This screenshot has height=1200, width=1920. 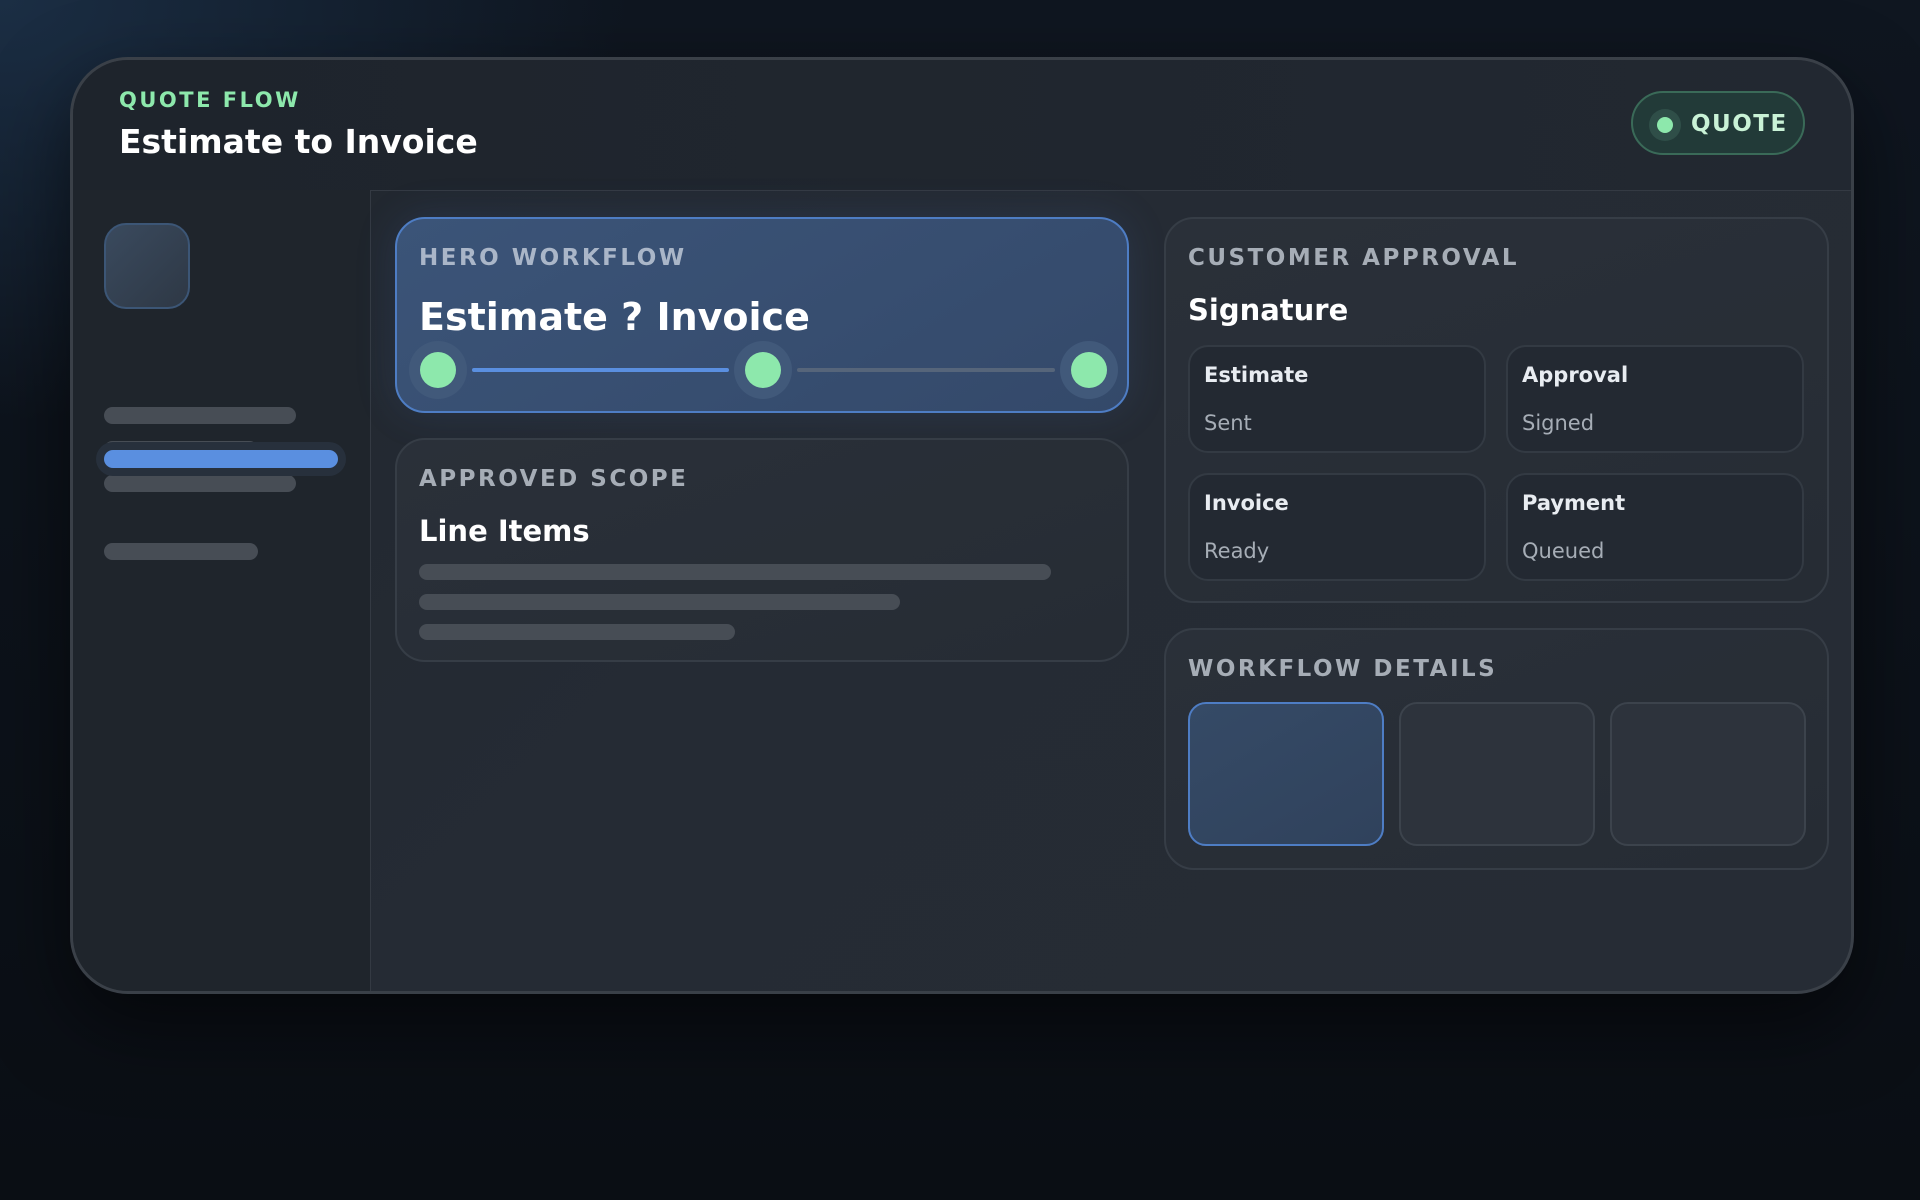 I want to click on status-dot, so click(x=1665, y=125).